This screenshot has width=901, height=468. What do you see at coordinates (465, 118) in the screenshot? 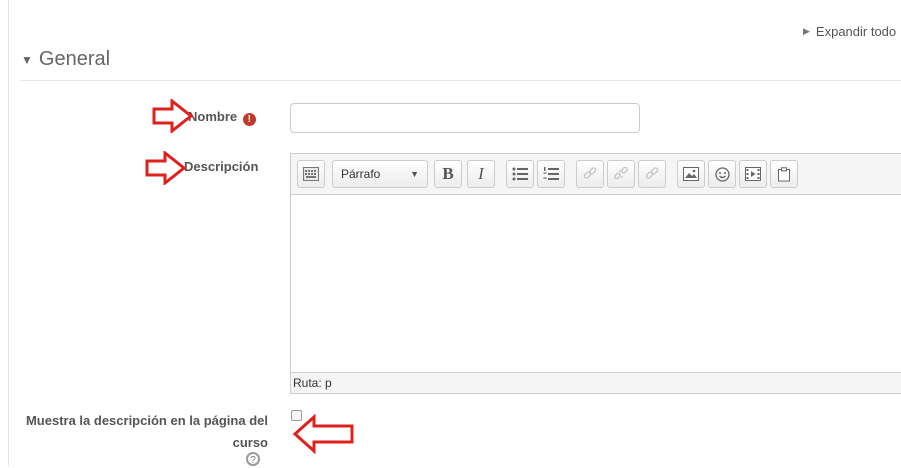
I see `name-input` at bounding box center [465, 118].